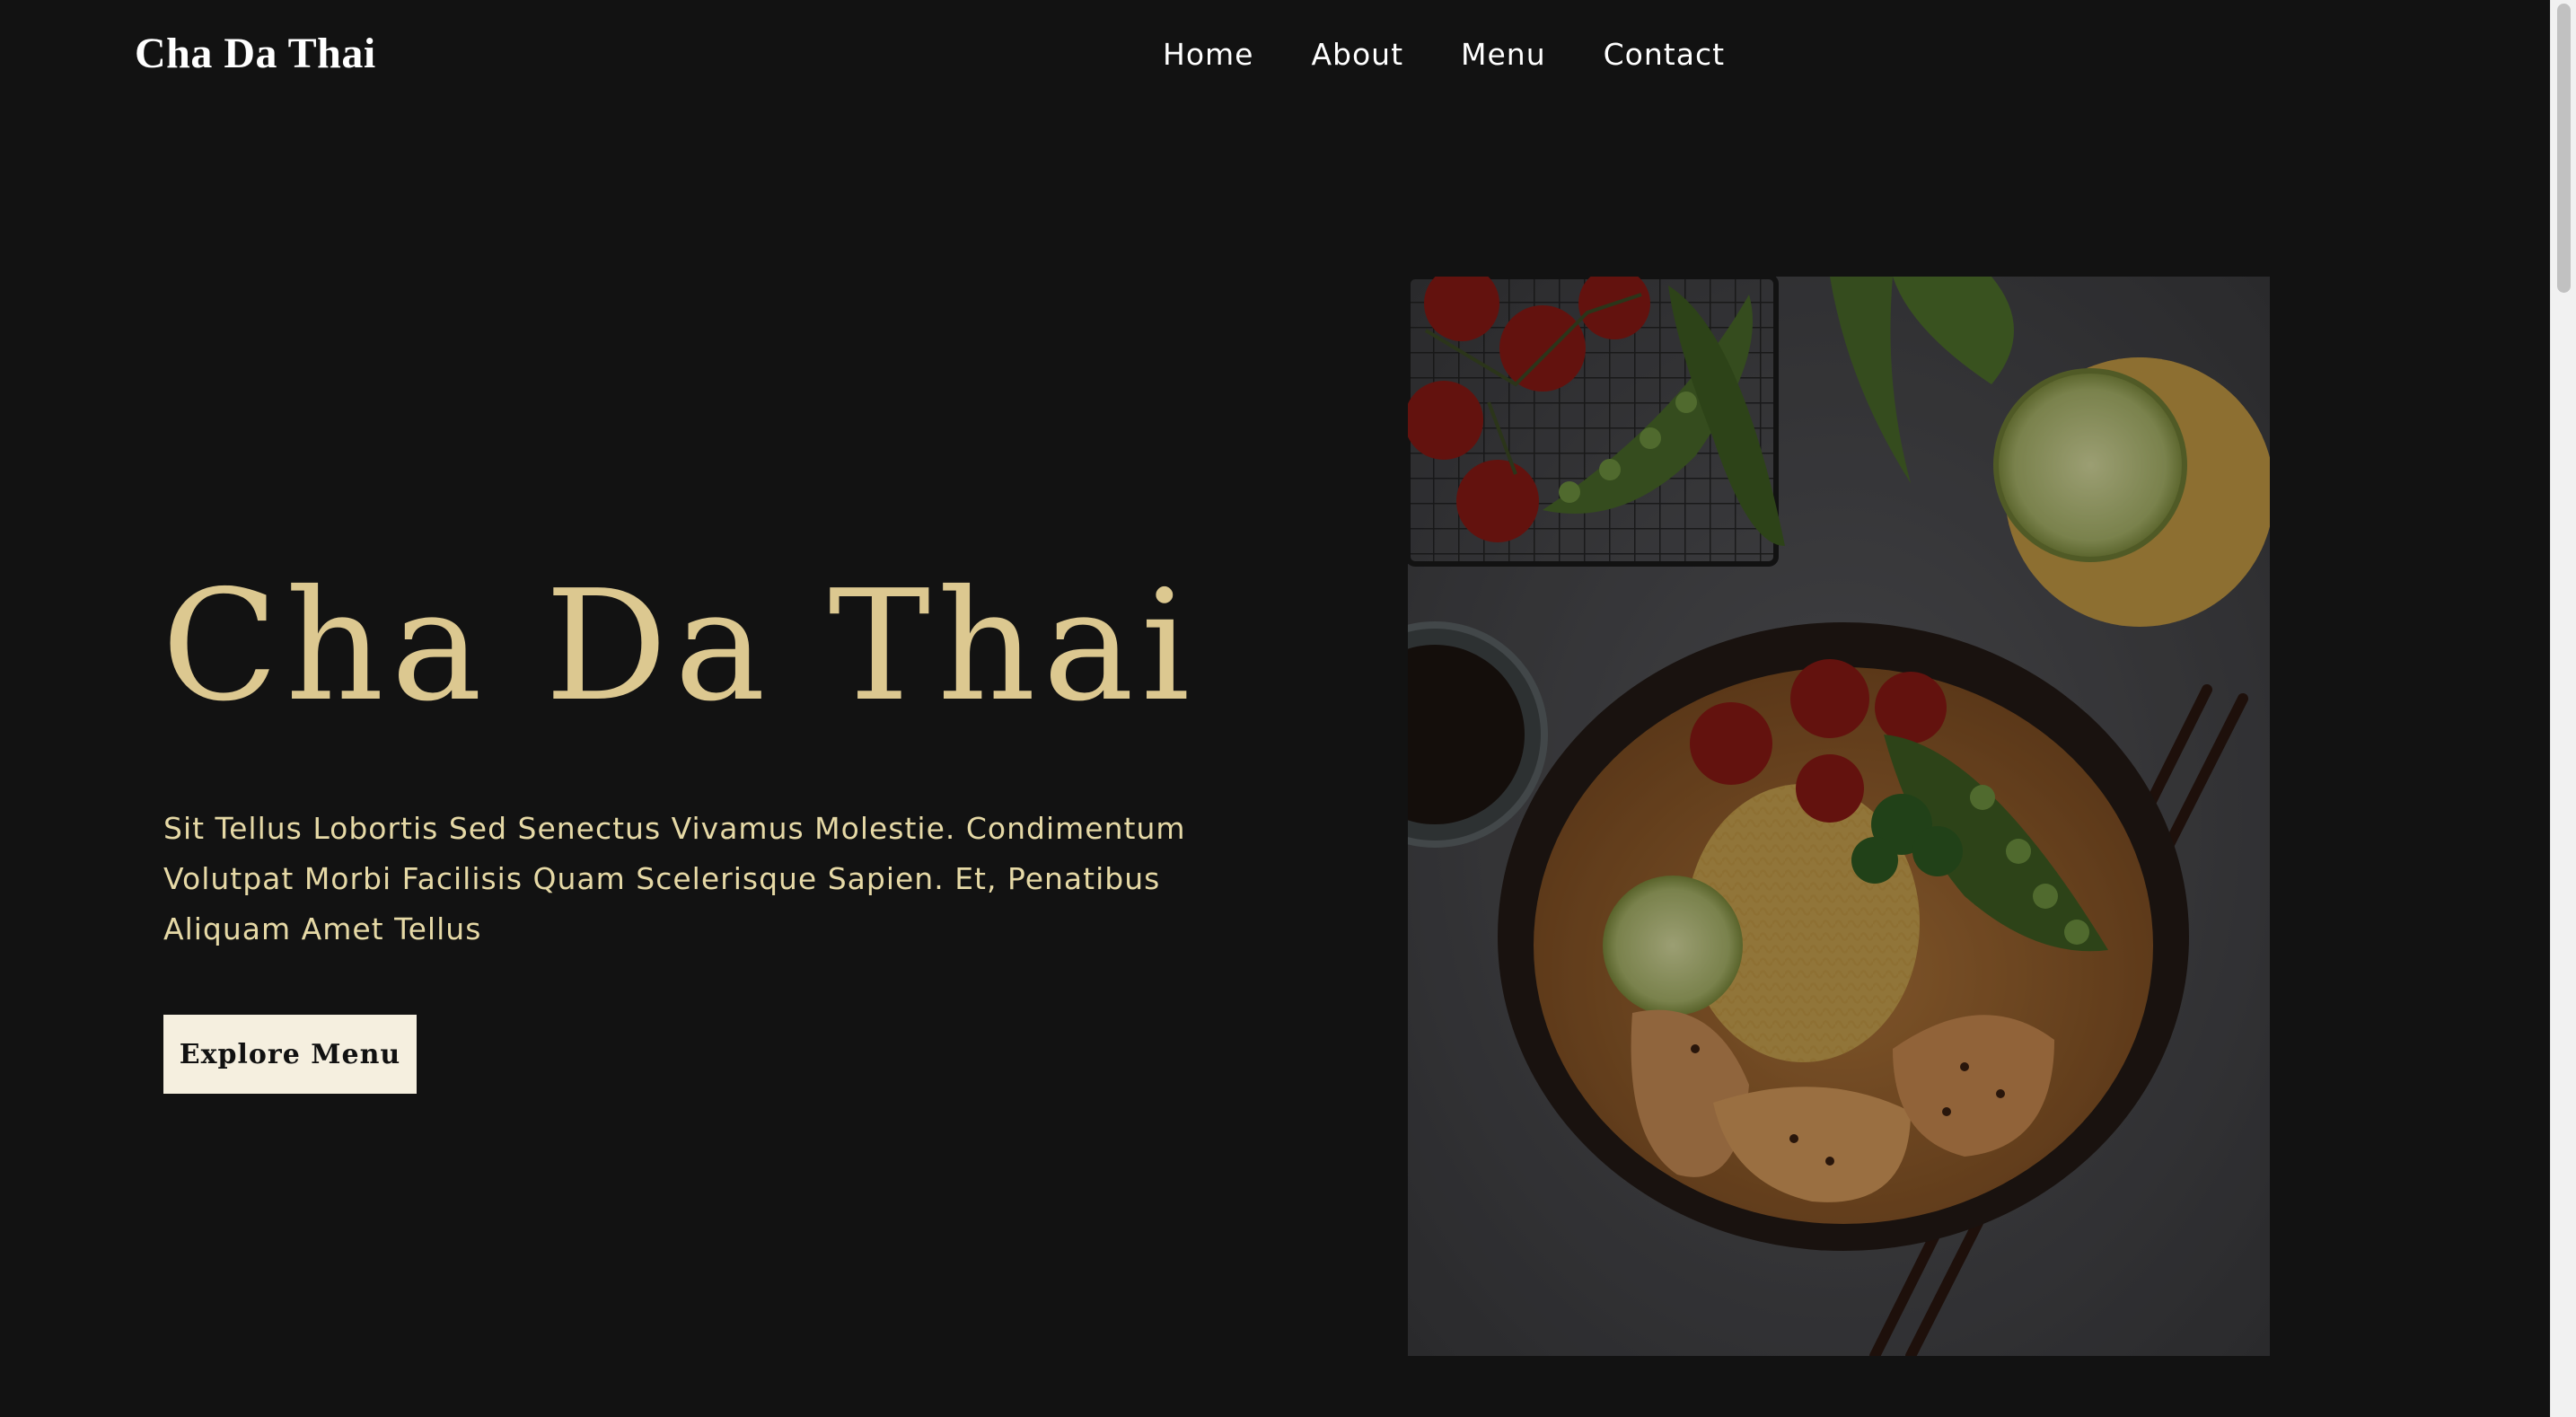 Image resolution: width=2576 pixels, height=1417 pixels. I want to click on main-nav: Home About Menu Contact, so click(1444, 54).